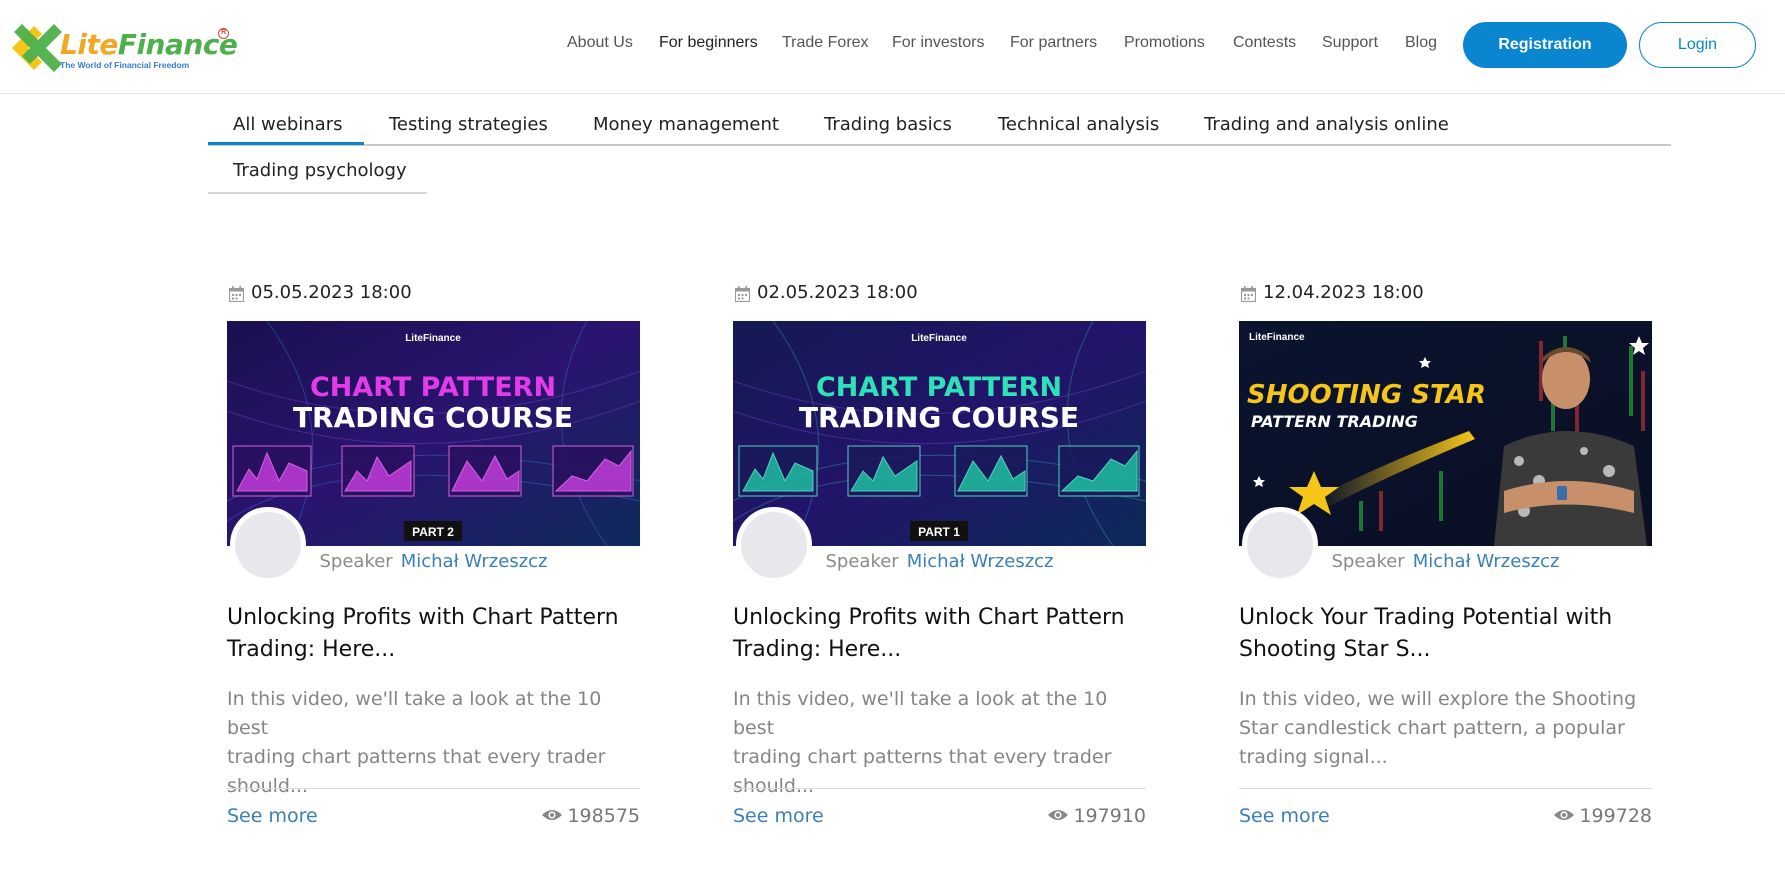 The width and height of the screenshot is (1785, 871). I want to click on webinar-date-text: 05.05.2023 18:00, so click(331, 292).